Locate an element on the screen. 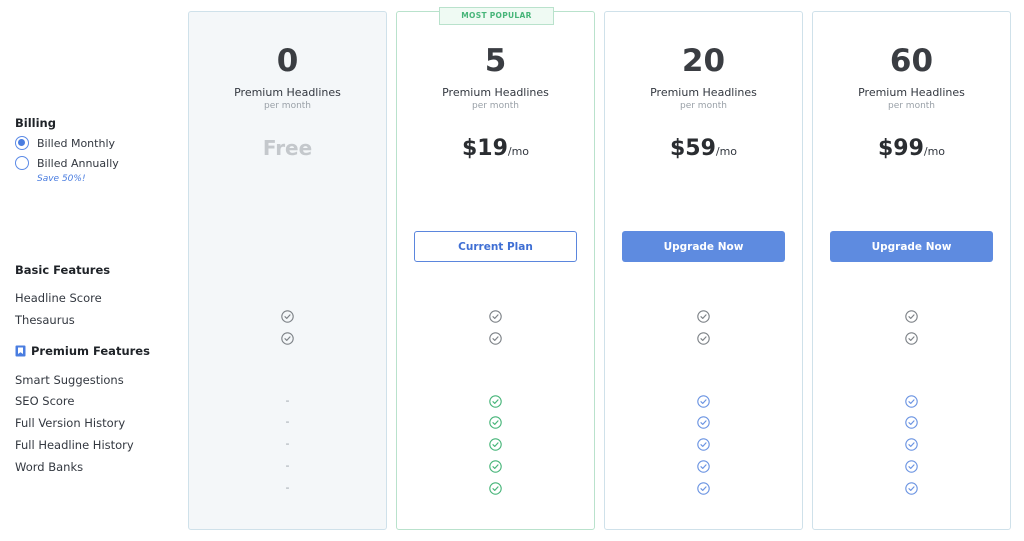 Image resolution: width=1024 pixels, height=541 pixels. plan-price: Free is located at coordinates (287, 148).